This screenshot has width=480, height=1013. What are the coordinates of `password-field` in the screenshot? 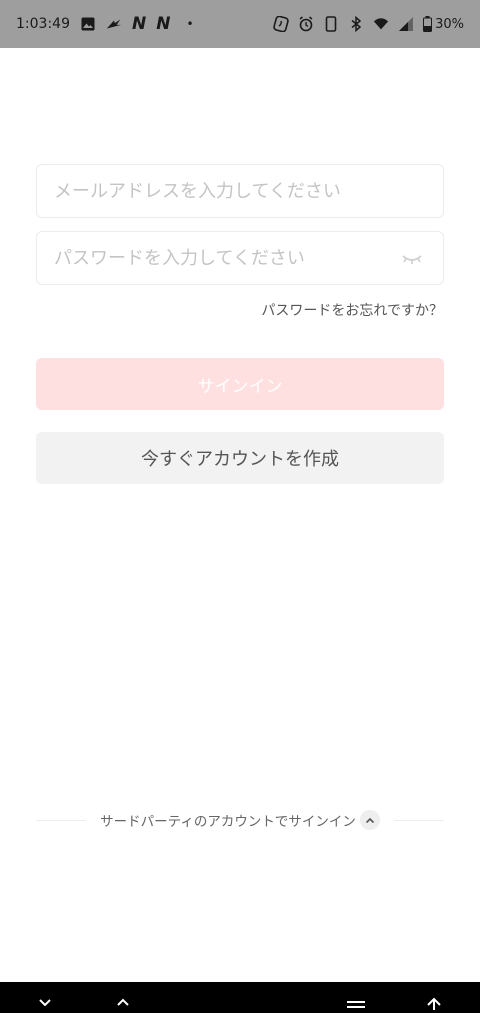 It's located at (240, 258).